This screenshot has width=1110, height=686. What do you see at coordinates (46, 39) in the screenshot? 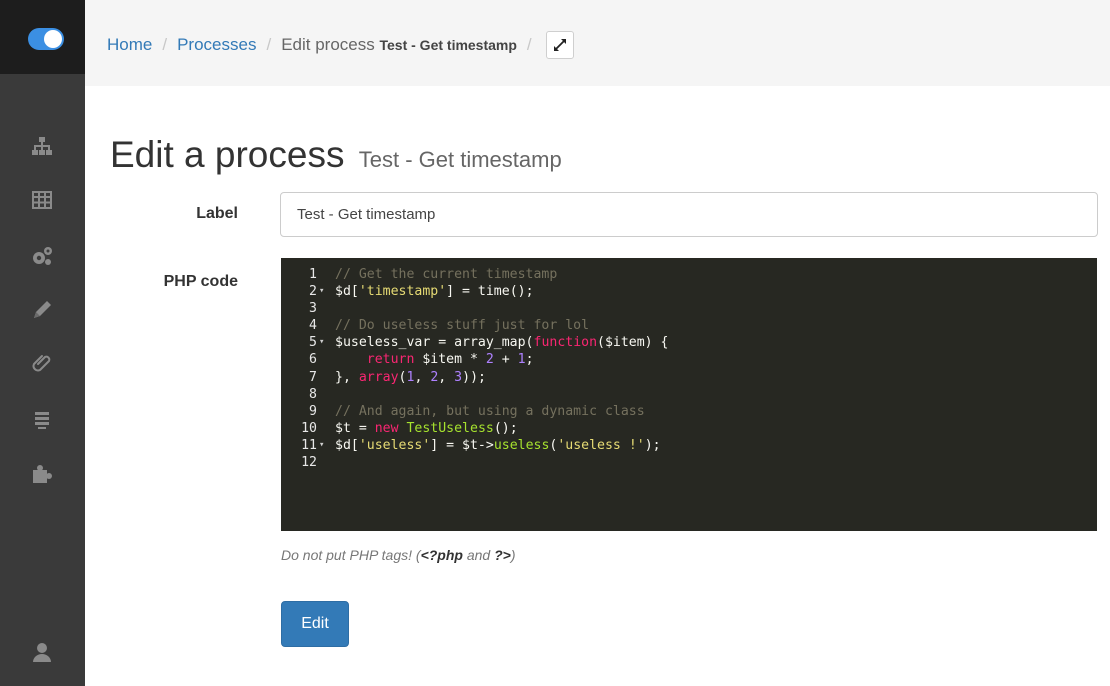
I see `toggle-logo-icon` at bounding box center [46, 39].